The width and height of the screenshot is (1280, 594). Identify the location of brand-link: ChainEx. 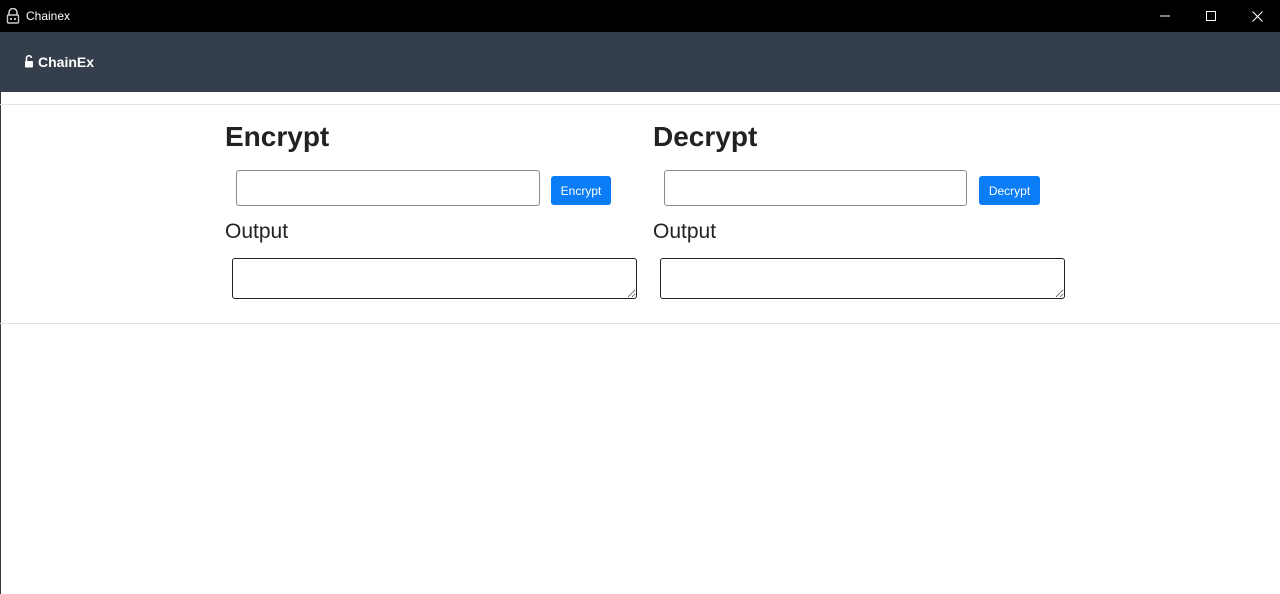
(59, 62).